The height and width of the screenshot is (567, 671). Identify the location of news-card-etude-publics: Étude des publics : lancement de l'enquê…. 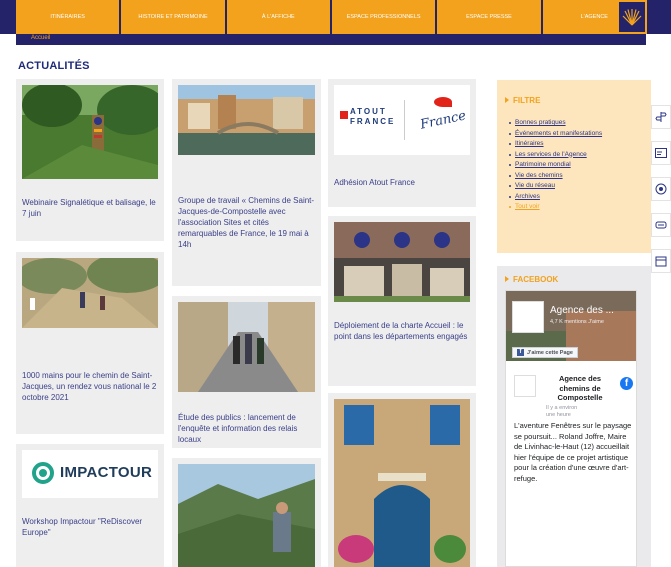
(246, 372).